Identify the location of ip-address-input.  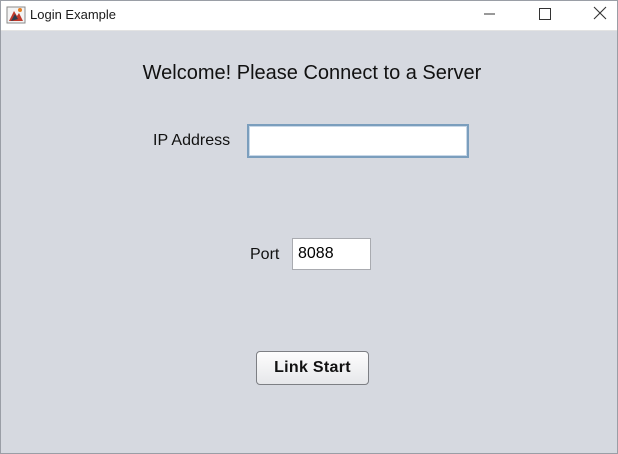
(358, 141).